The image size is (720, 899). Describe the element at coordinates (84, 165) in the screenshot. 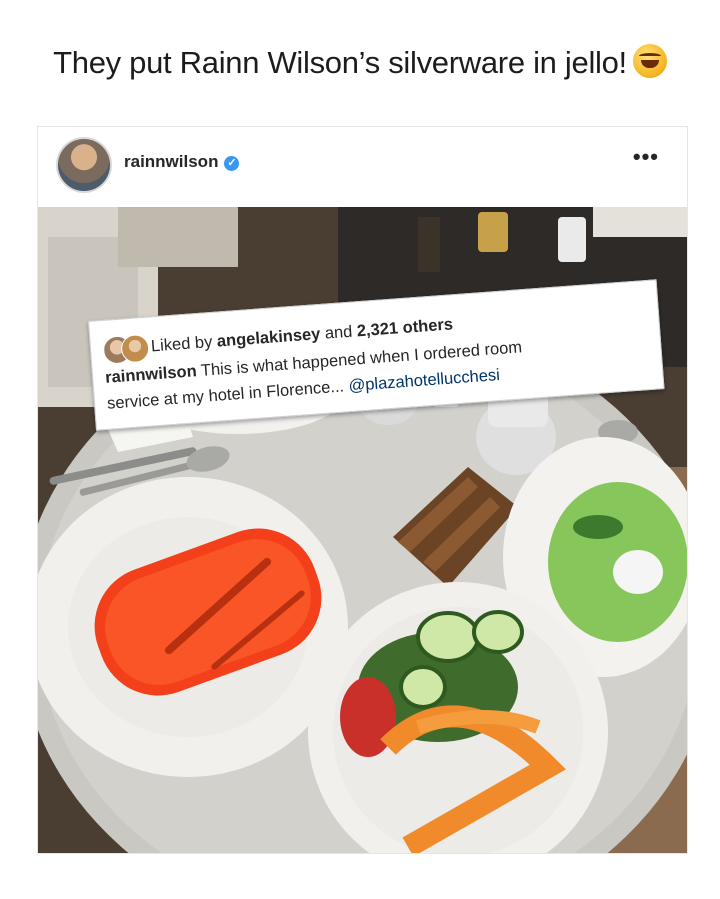

I see `avatar` at that location.